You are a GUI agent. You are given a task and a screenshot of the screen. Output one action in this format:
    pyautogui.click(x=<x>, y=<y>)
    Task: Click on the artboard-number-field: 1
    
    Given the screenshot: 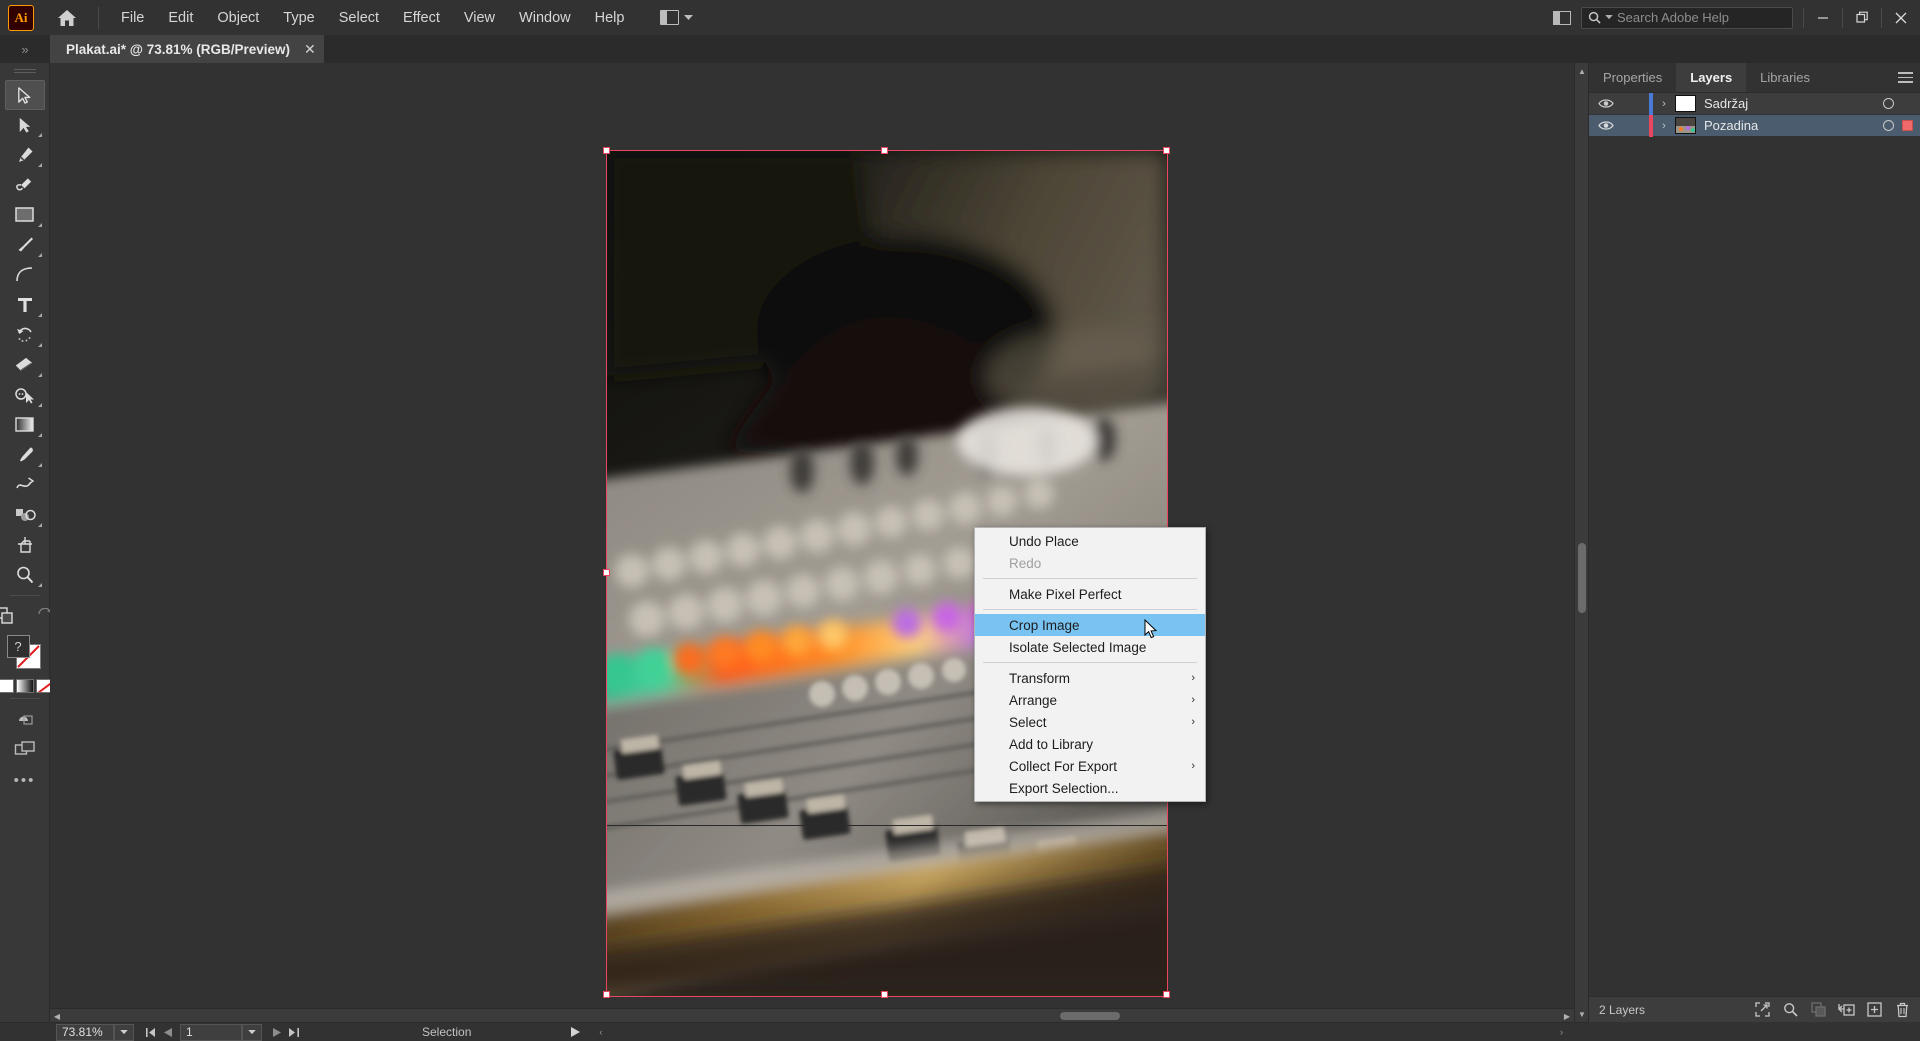 What is the action you would take?
    pyautogui.click(x=211, y=1032)
    